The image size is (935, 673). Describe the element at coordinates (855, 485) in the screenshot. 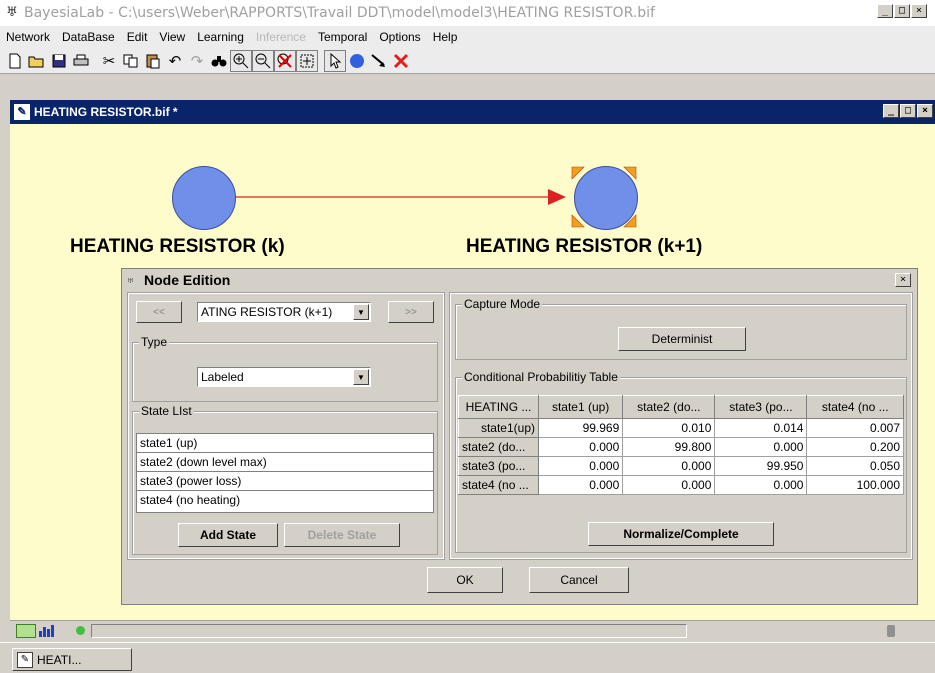

I see `cpt-cell: 100.000` at that location.